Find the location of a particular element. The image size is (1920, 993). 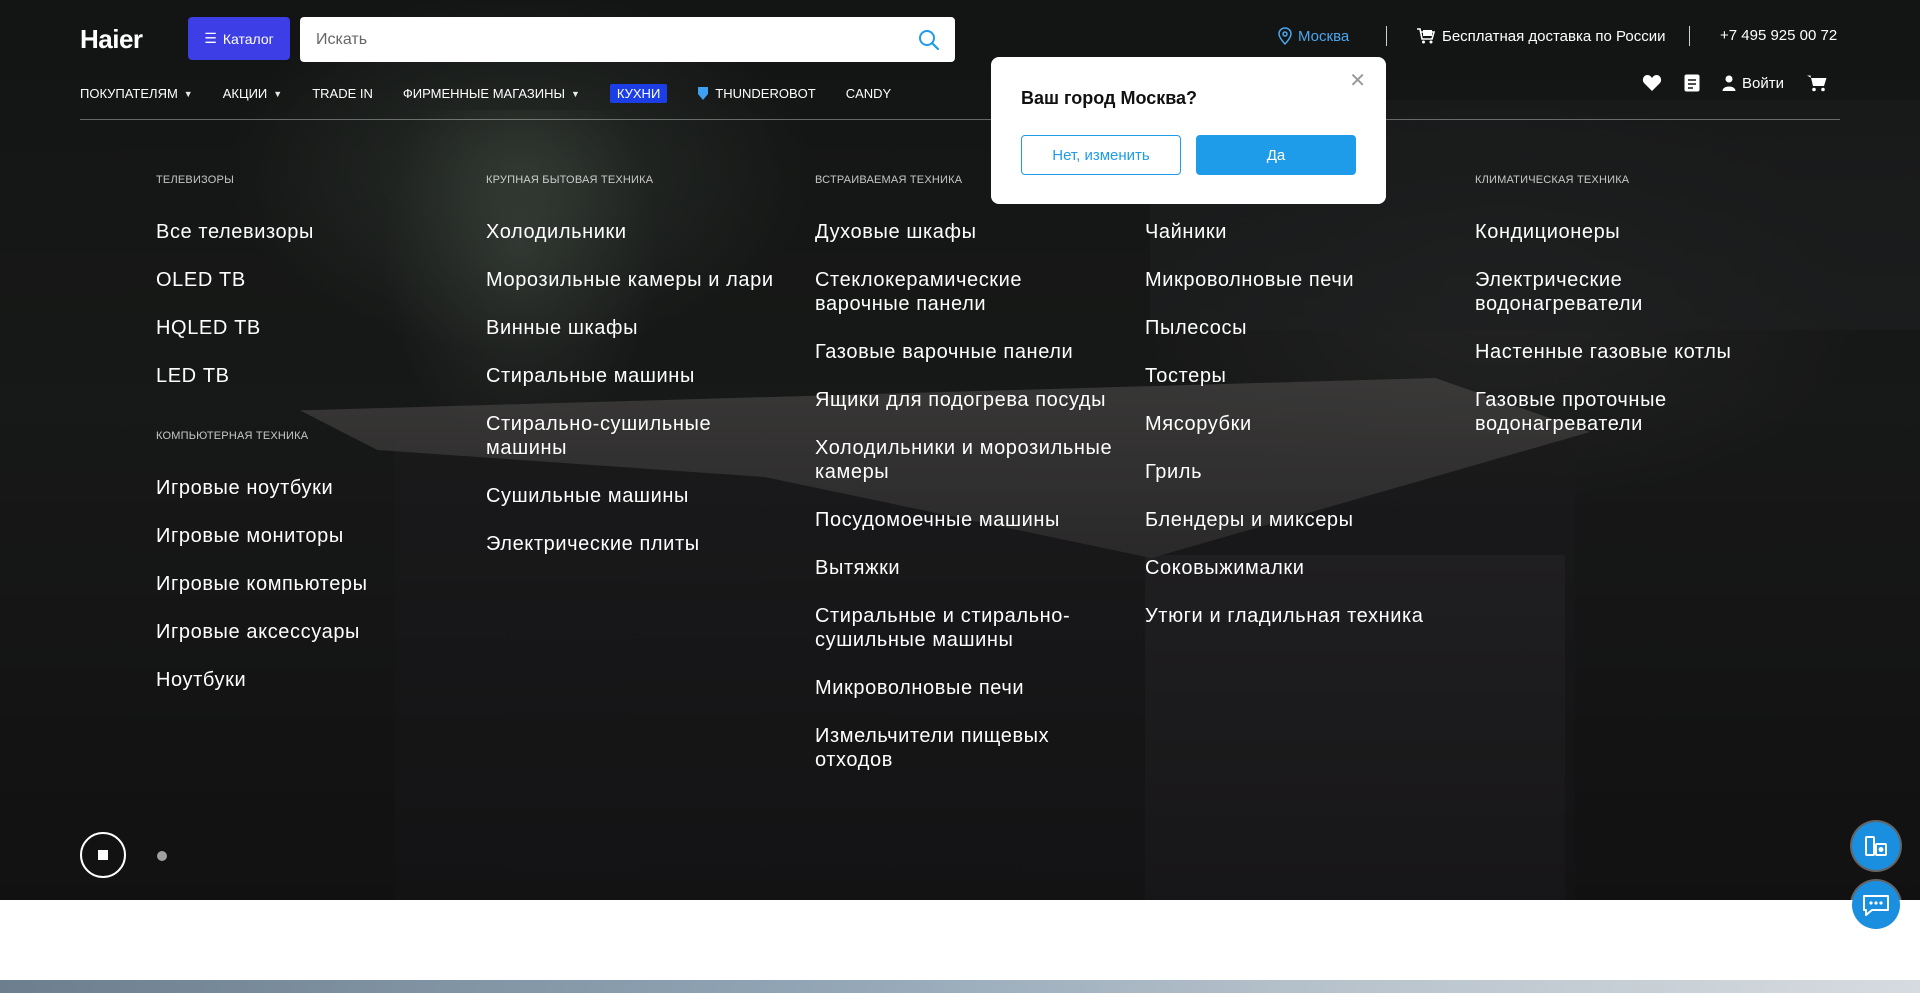

appliances-icon is located at coordinates (1876, 846).